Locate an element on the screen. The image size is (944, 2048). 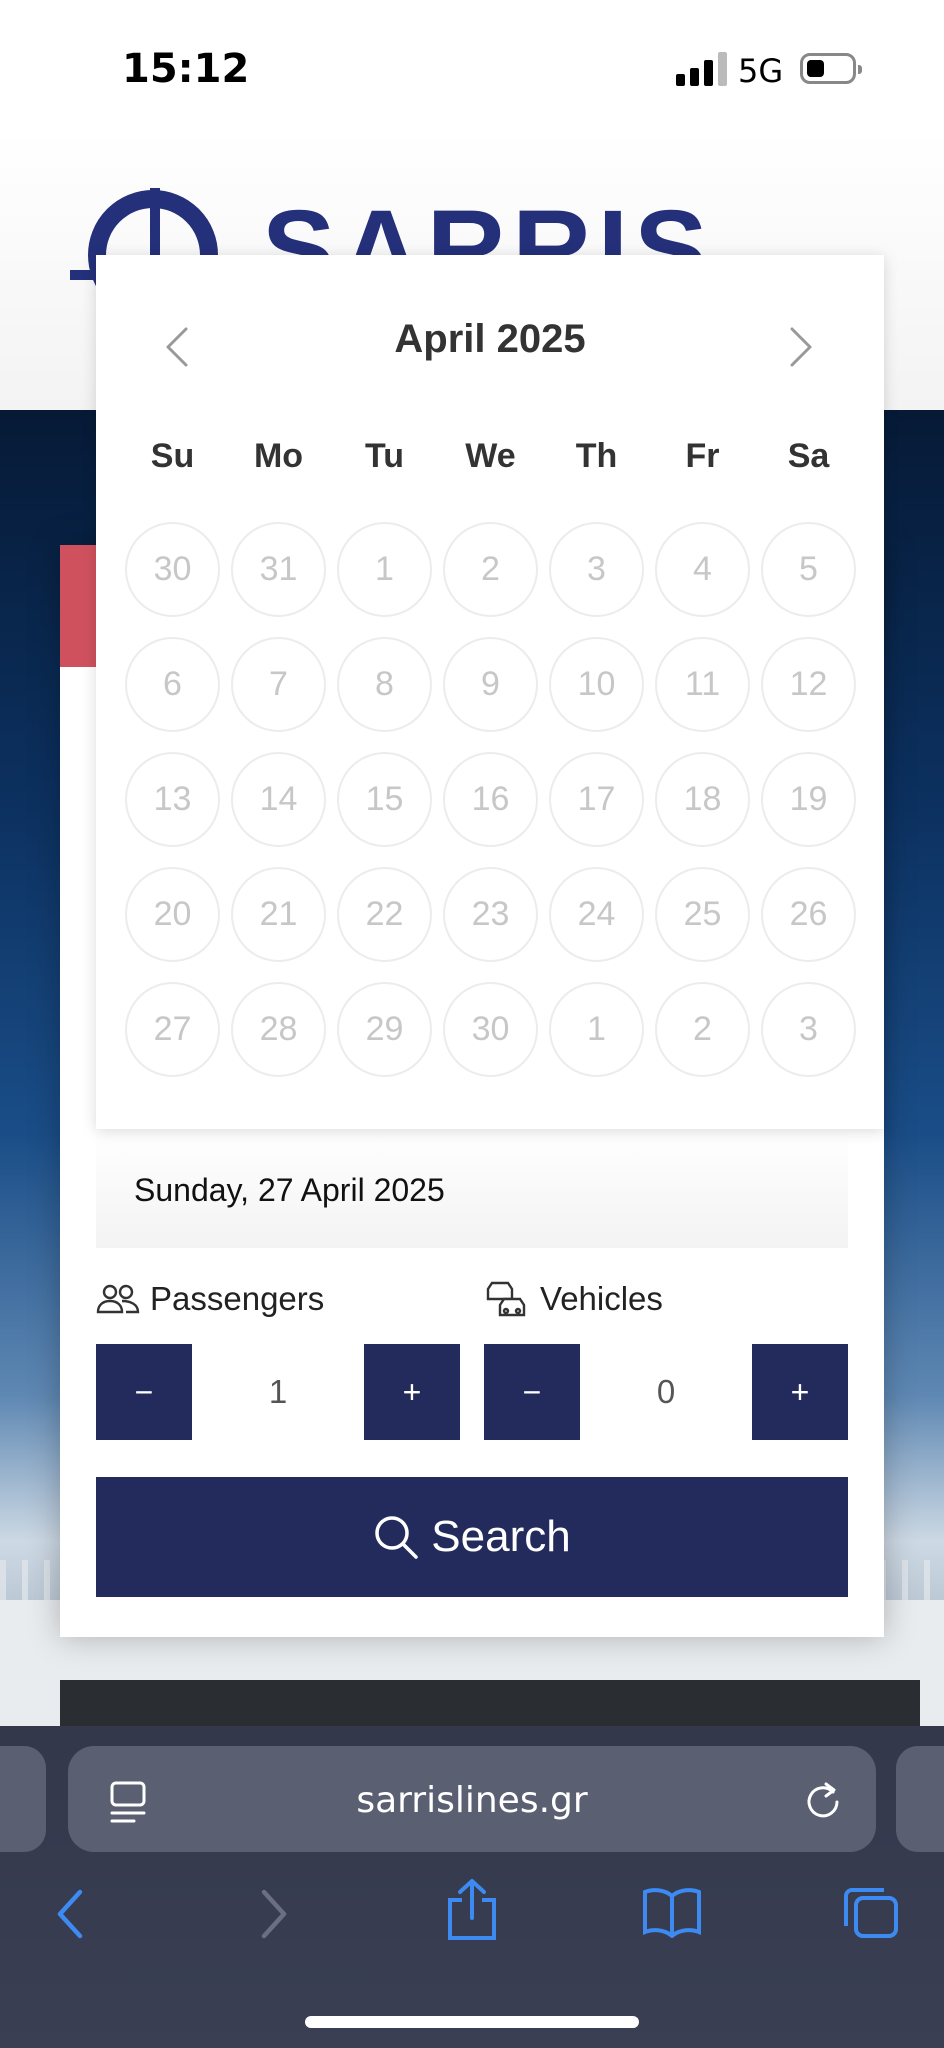
battery-icon is located at coordinates (831, 68).